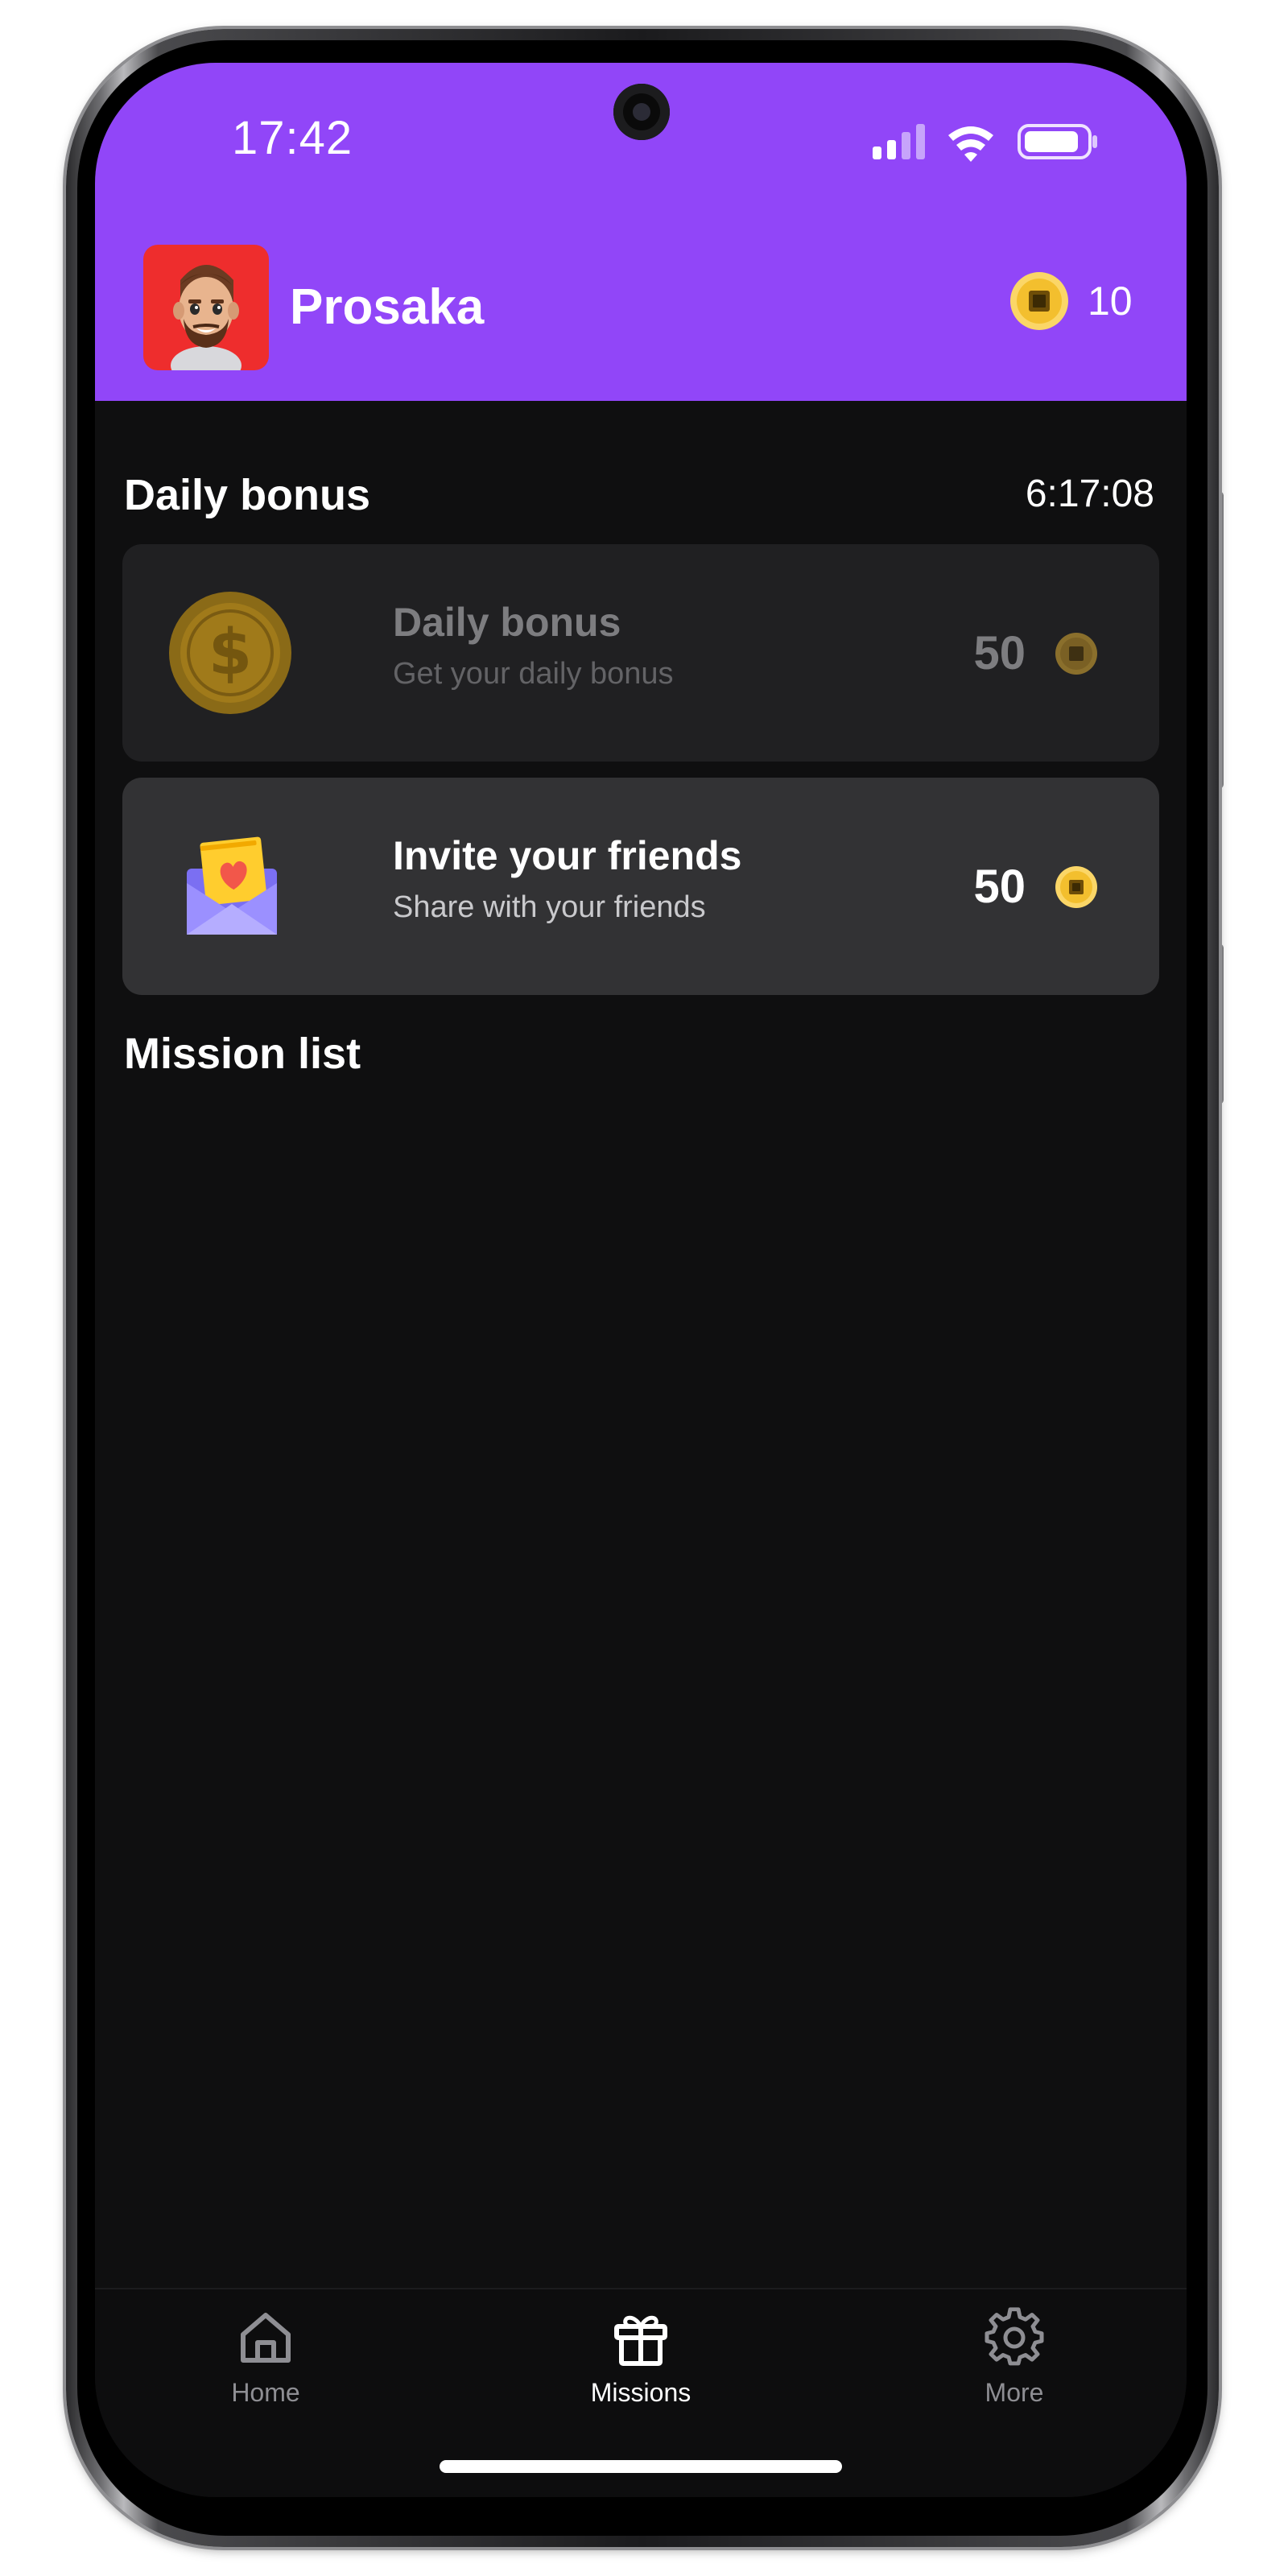 The width and height of the screenshot is (1288, 2576). I want to click on card-title: Daily bonus, so click(507, 622).